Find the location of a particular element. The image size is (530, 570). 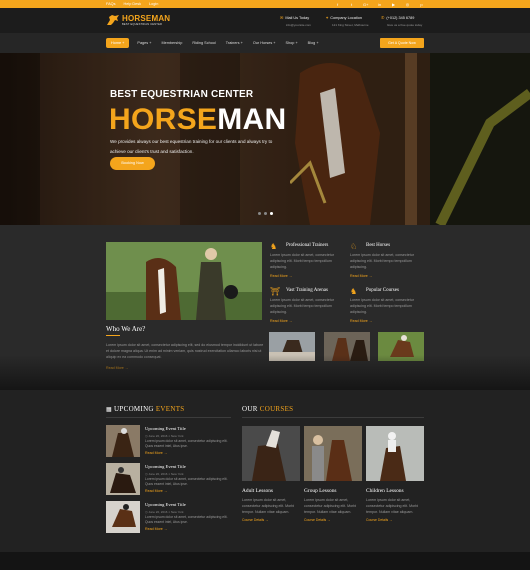

jockey-icon: ♞ is located at coordinates (354, 291).